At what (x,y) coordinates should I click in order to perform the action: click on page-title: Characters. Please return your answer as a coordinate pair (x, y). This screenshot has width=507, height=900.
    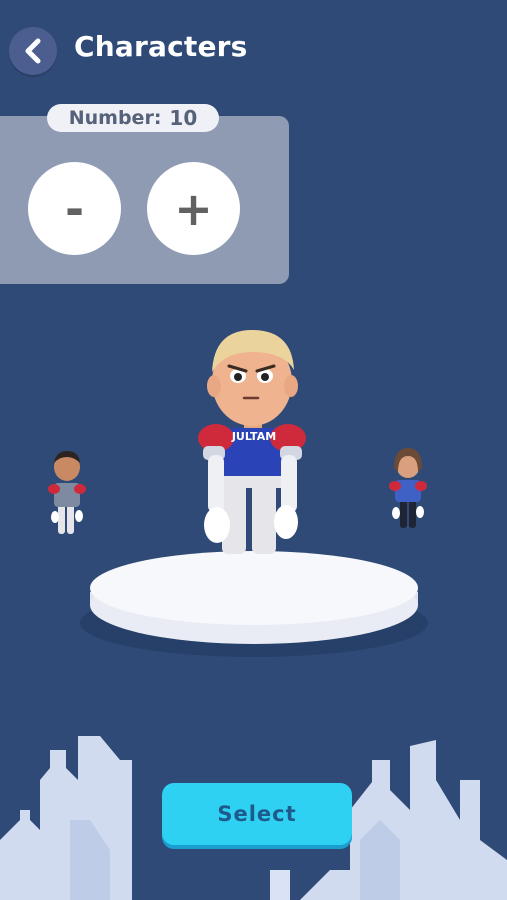
    Looking at the image, I should click on (161, 46).